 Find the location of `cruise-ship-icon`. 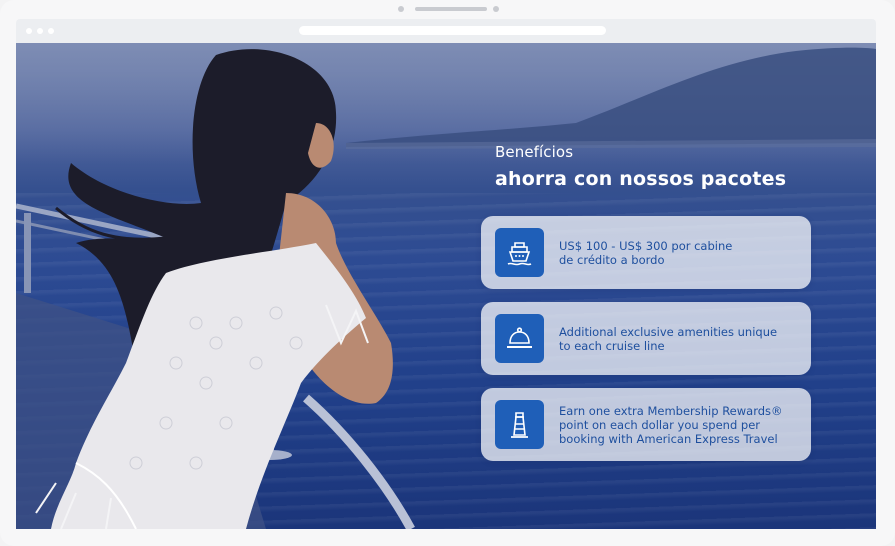

cruise-ship-icon is located at coordinates (519, 252).